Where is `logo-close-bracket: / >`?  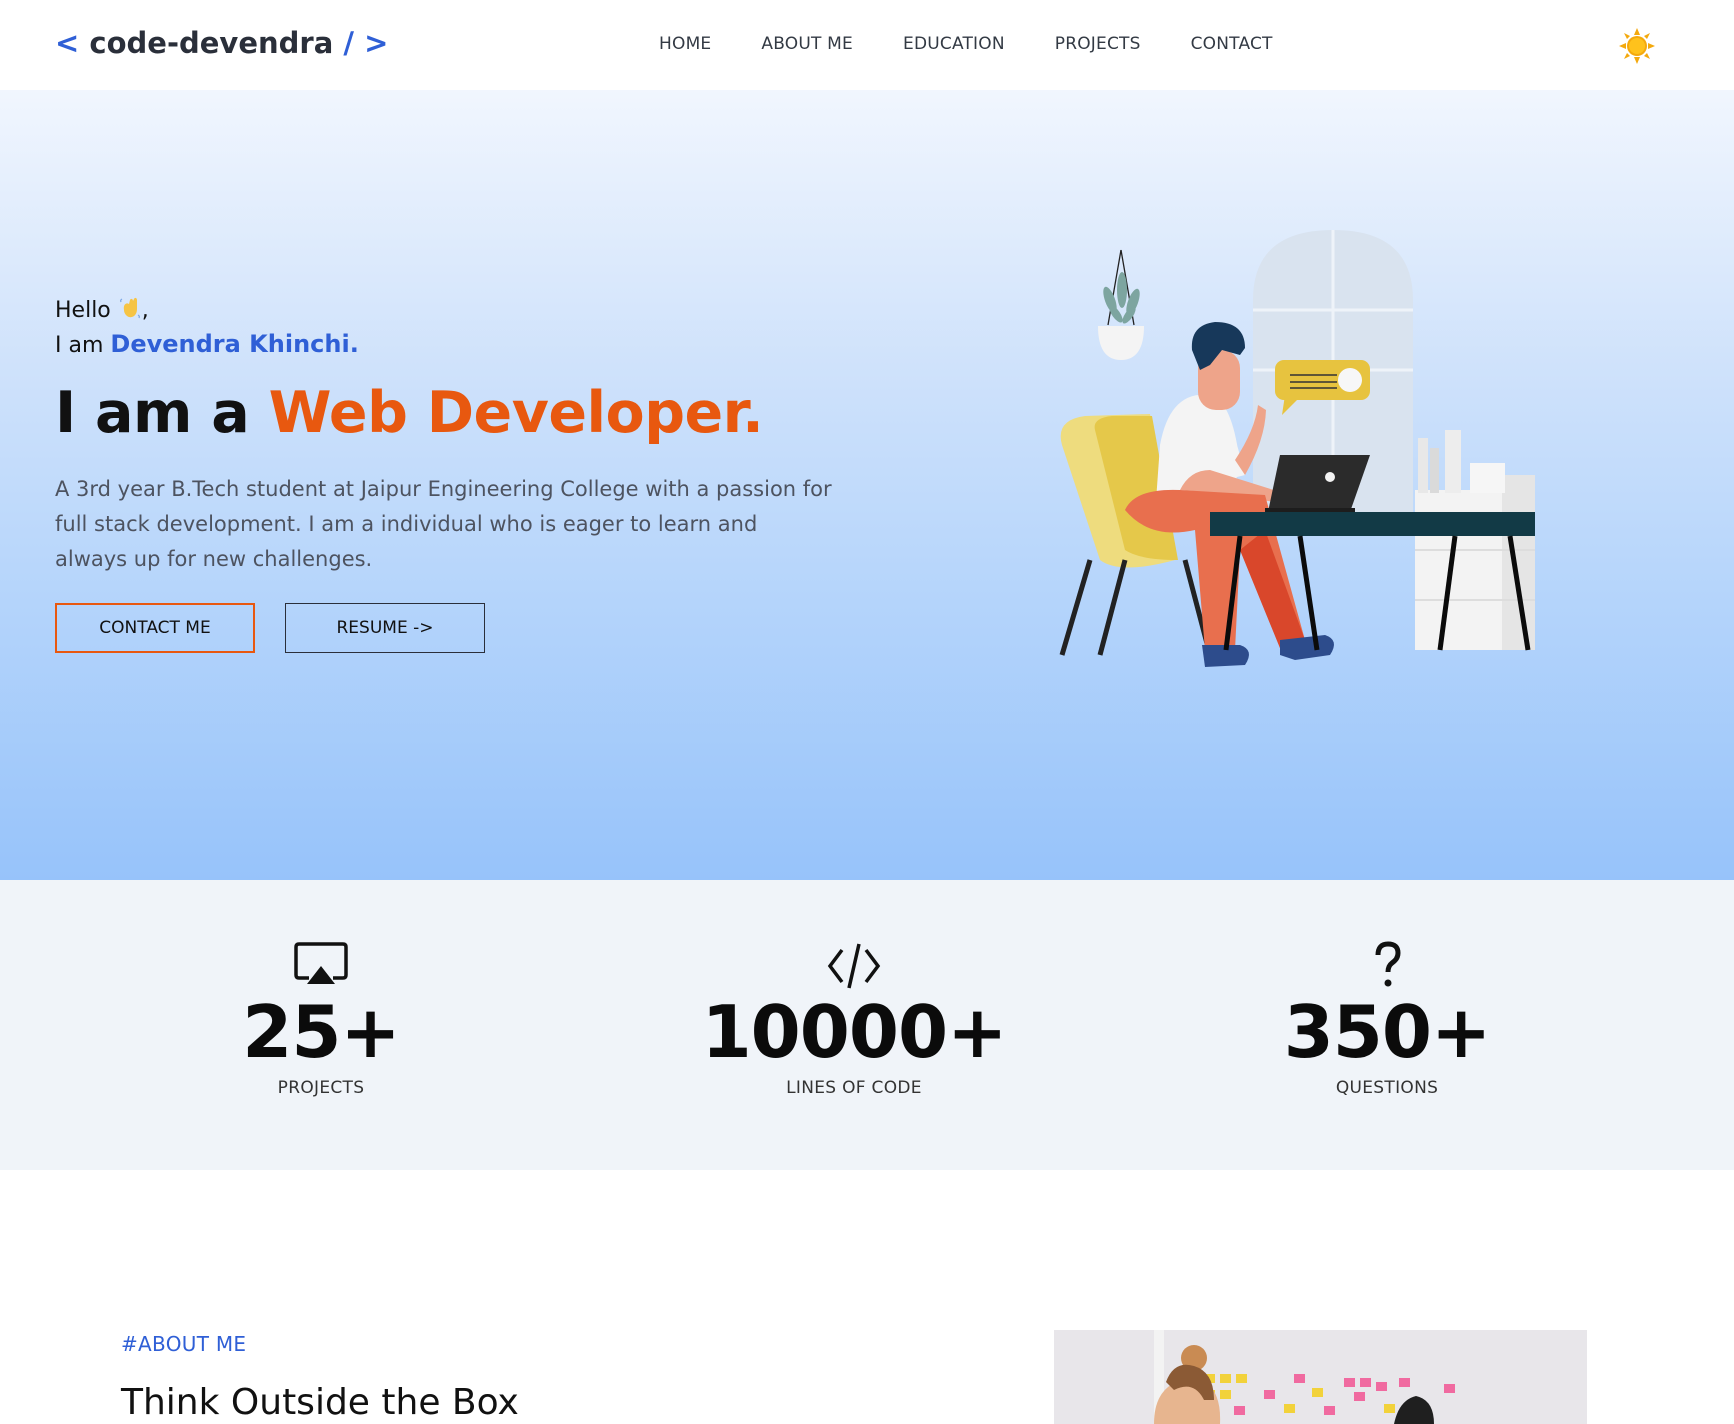
logo-close-bracket: / > is located at coordinates (366, 43).